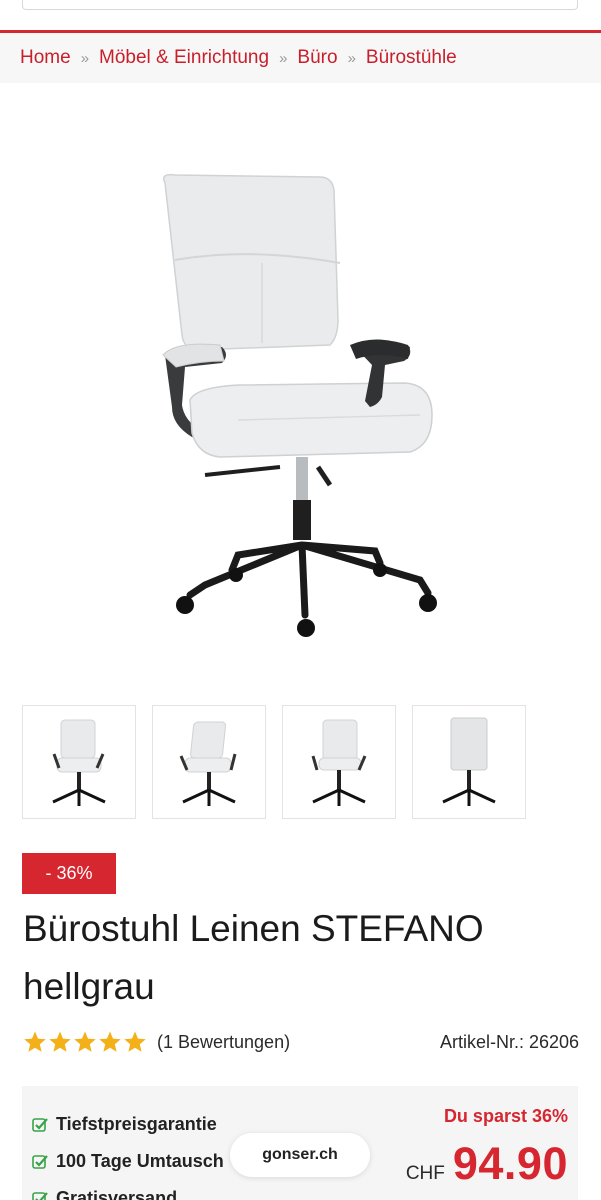  I want to click on rating-row: (1 Bewertungen) Artikel-Nr.: 26206, so click(301, 1042).